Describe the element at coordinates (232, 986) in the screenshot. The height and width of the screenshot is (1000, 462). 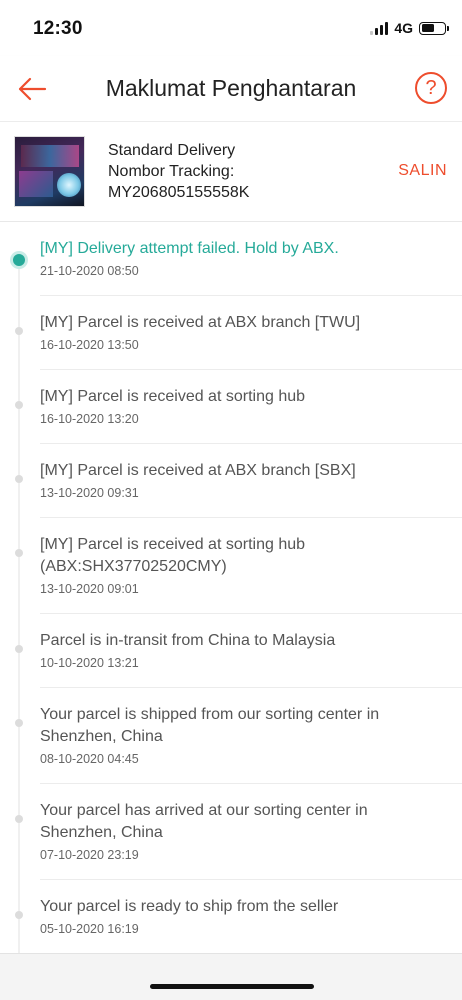
I see `home-indicator` at that location.